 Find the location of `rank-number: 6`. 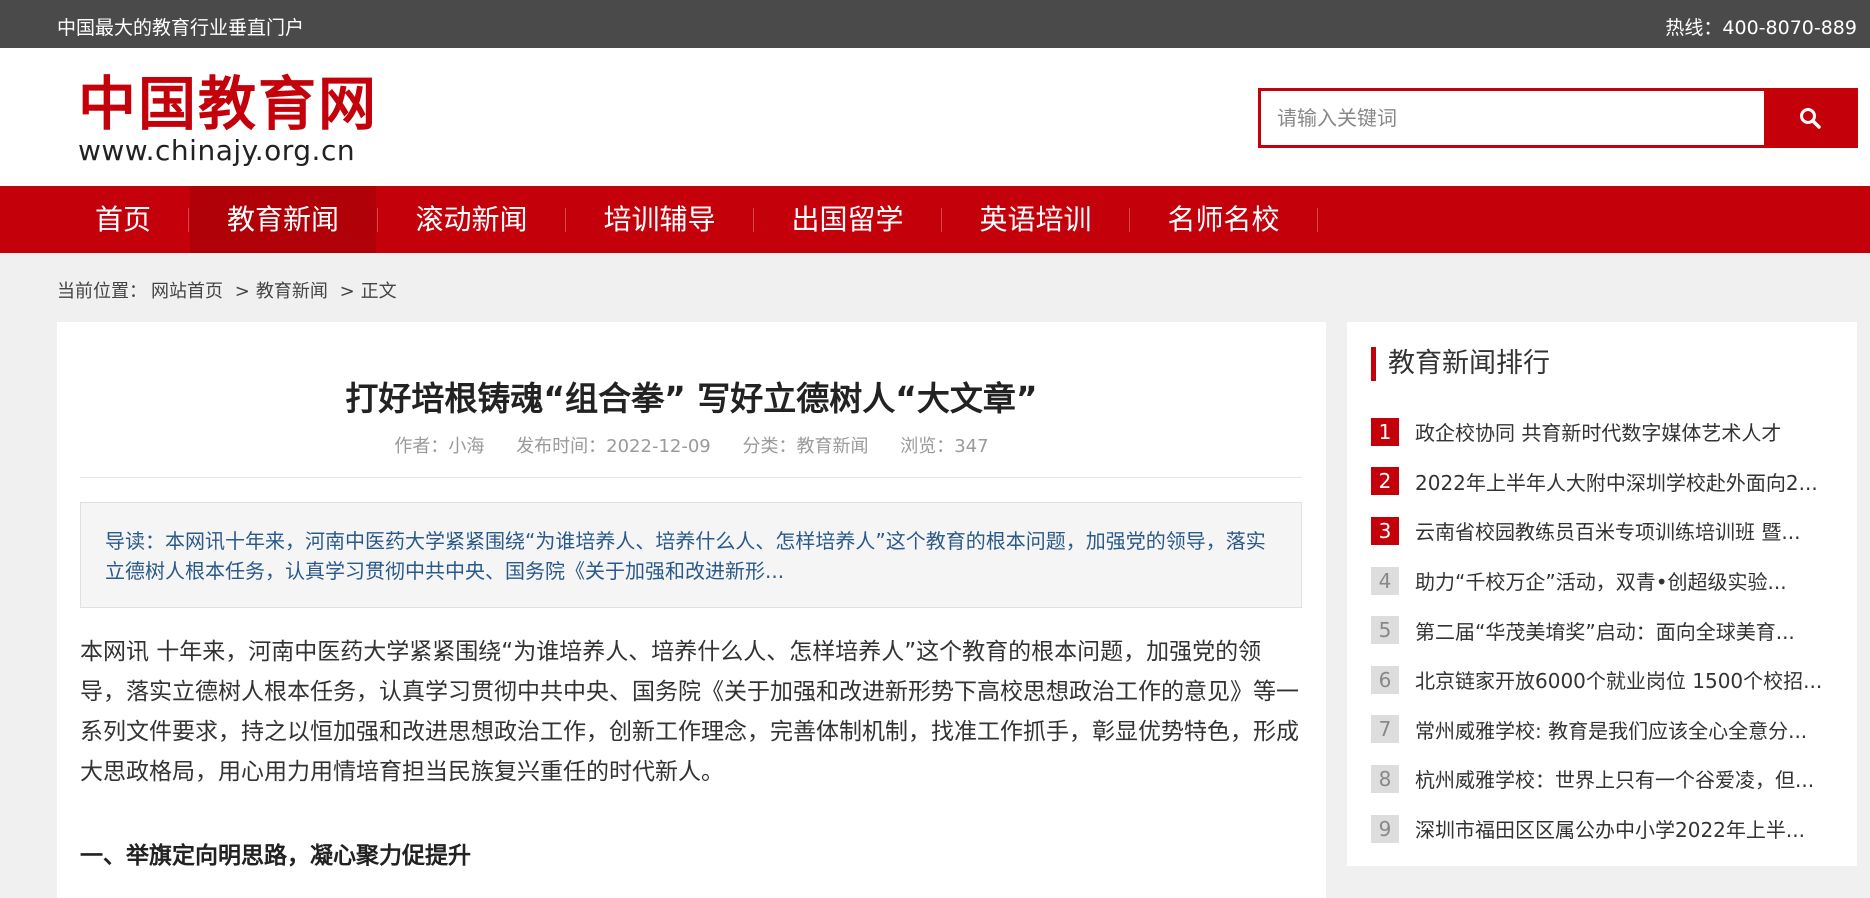

rank-number: 6 is located at coordinates (1385, 679).